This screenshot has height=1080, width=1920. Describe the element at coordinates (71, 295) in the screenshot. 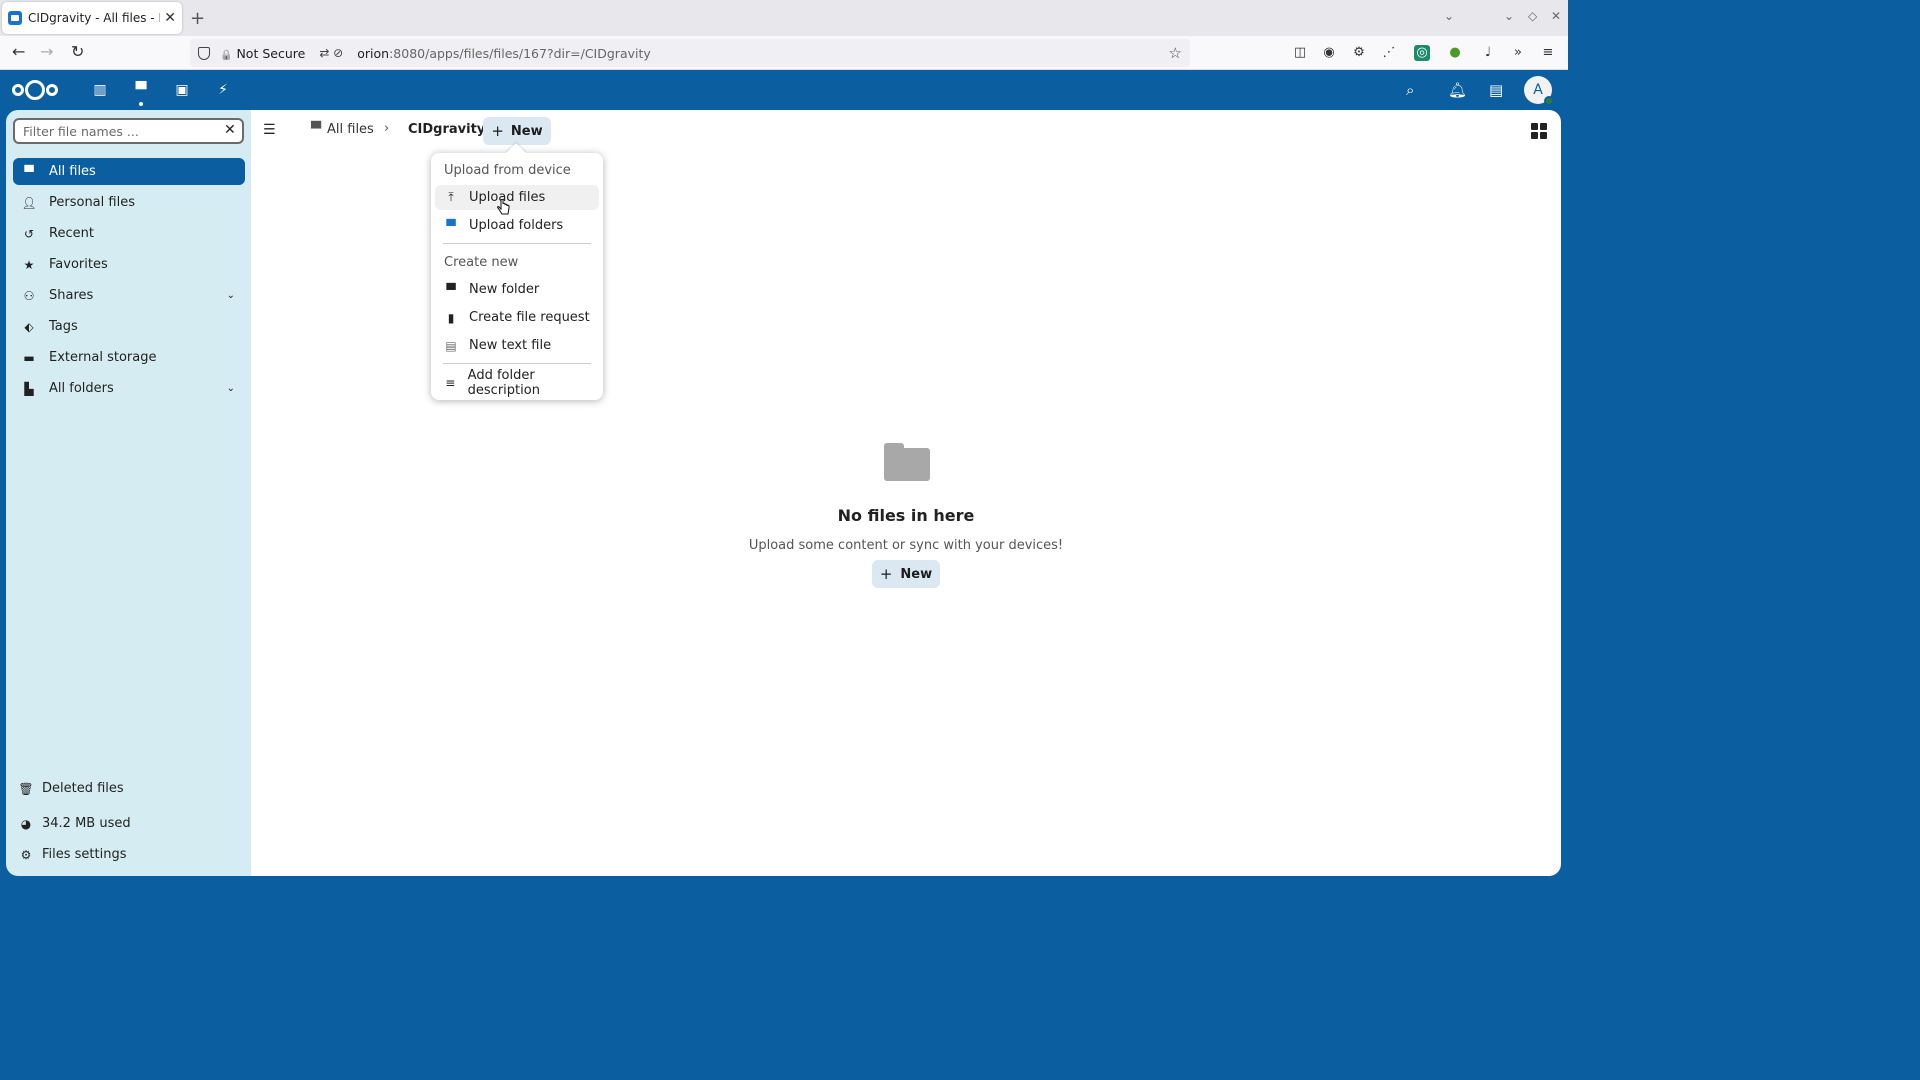

I see `sidebar-item-label: Shares` at that location.